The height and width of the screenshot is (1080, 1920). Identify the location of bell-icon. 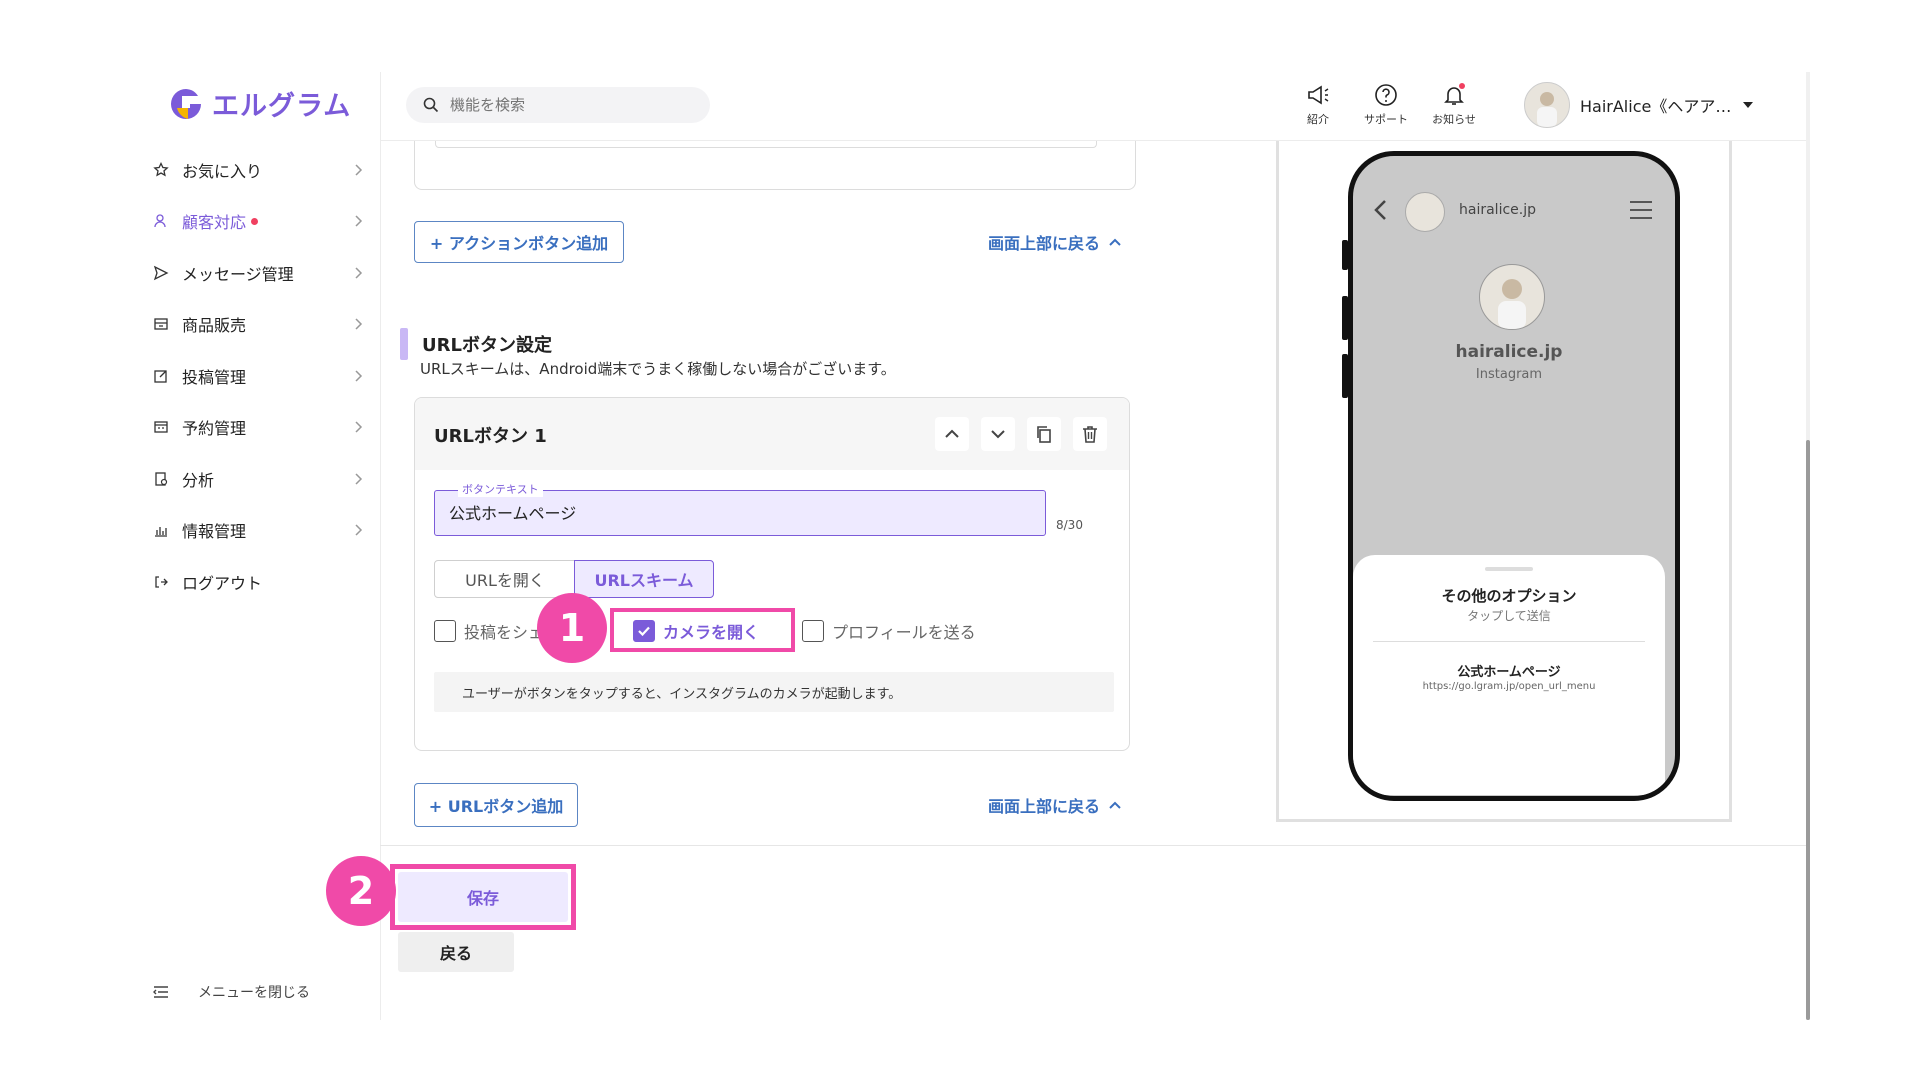
(1454, 94).